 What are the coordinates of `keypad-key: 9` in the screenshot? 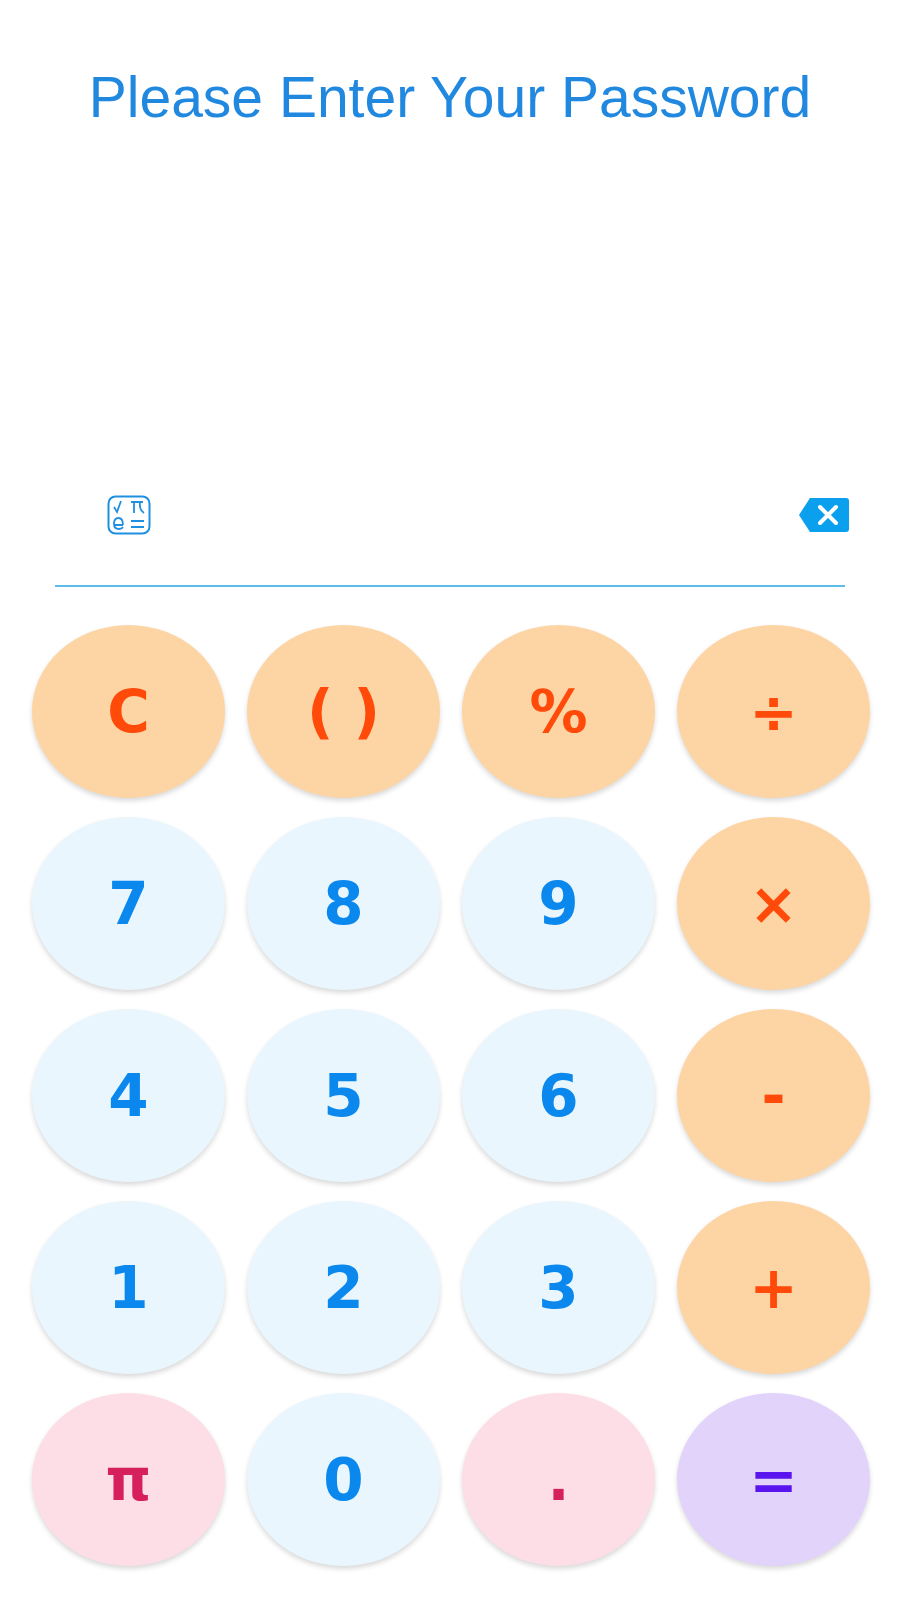 It's located at (558, 903).